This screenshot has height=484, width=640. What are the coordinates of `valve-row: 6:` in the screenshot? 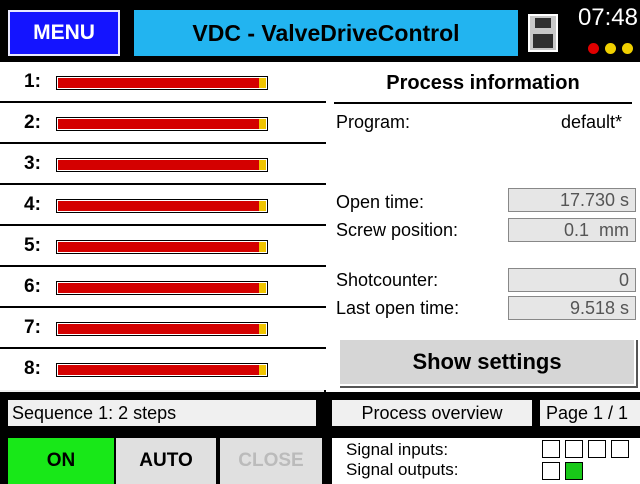 It's located at (163, 287).